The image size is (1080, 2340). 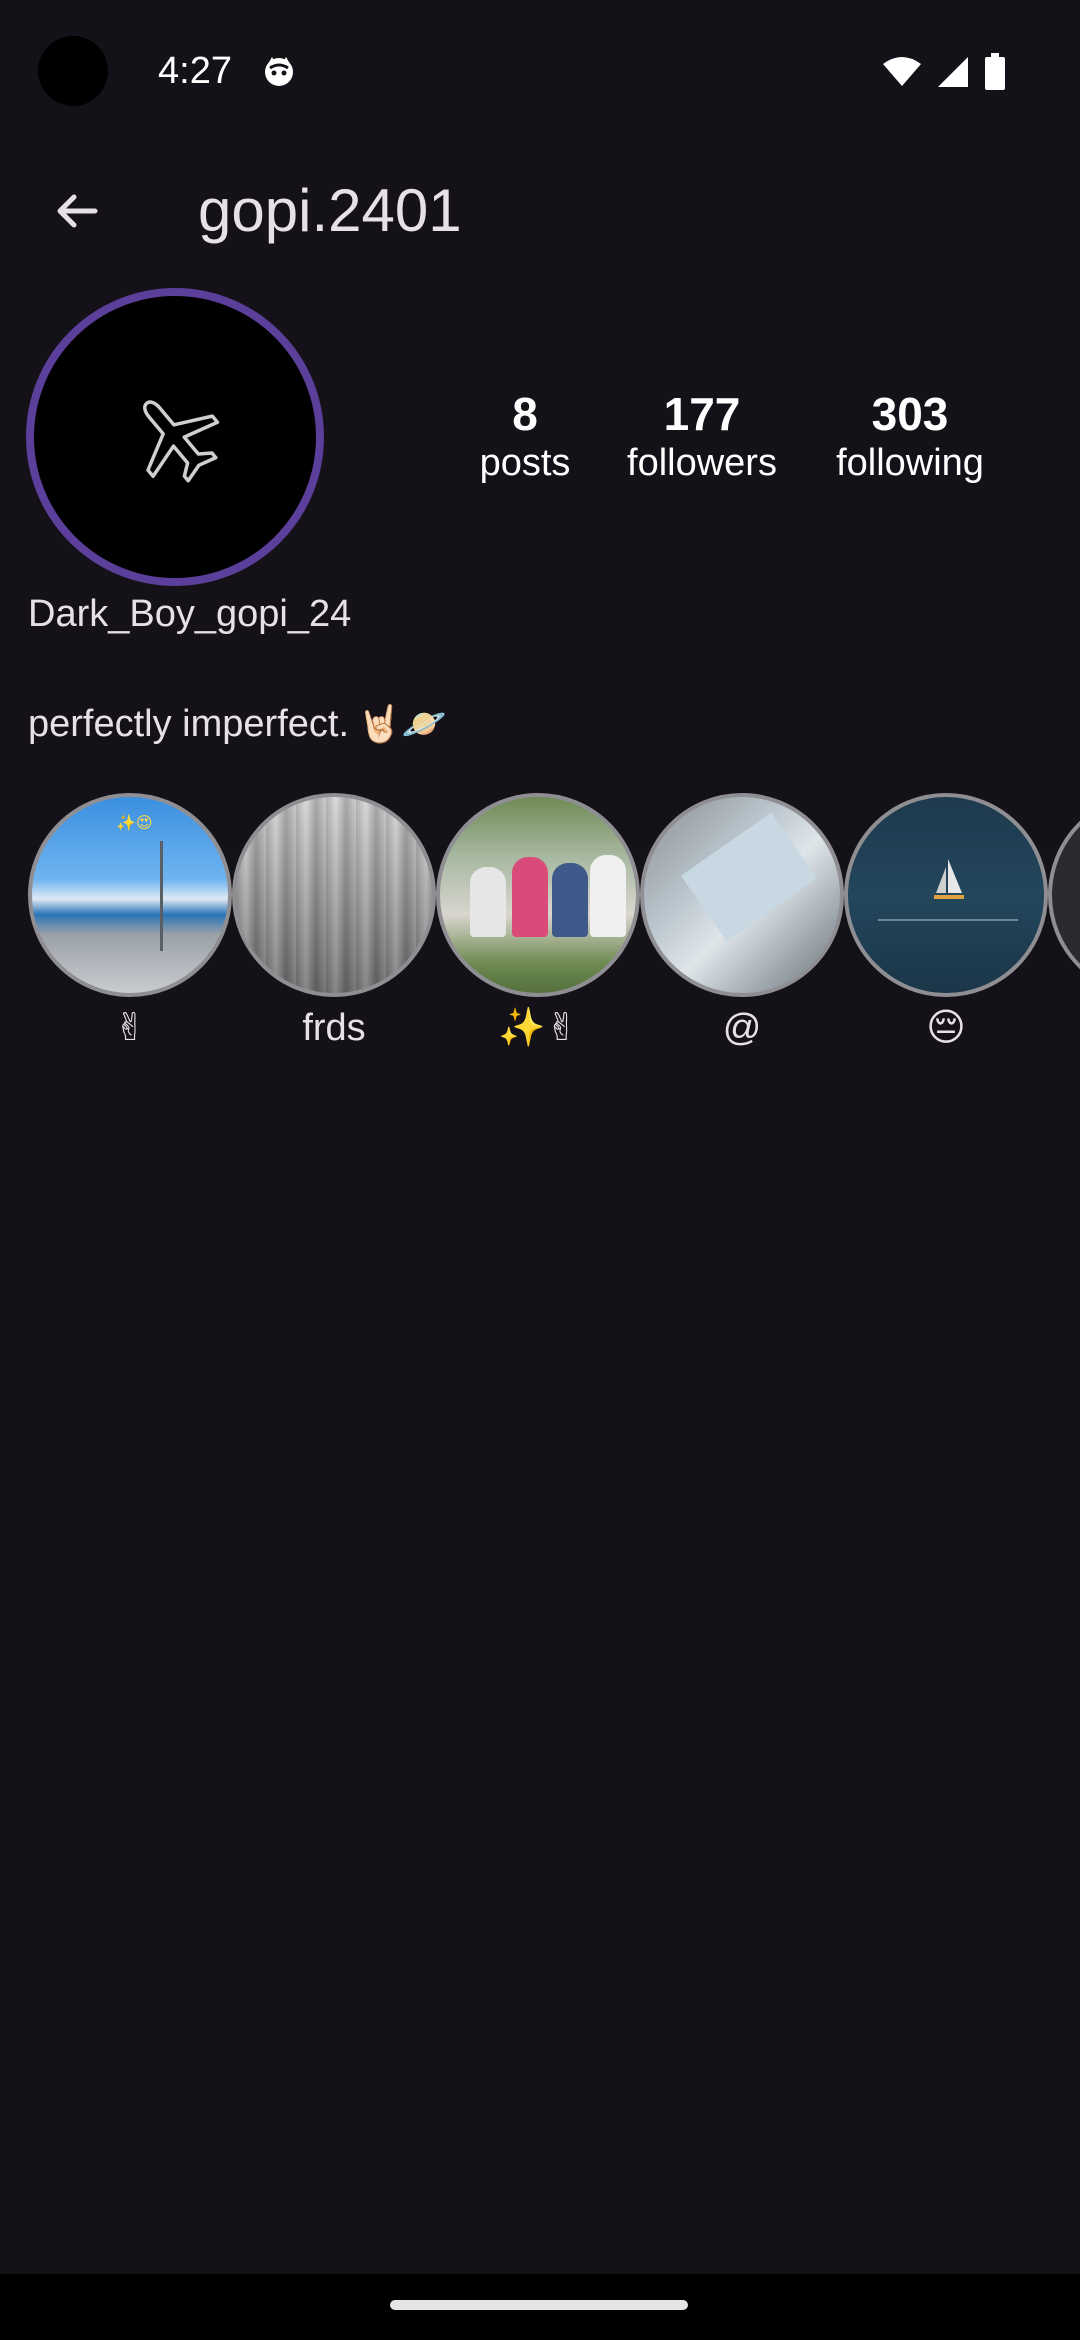 What do you see at coordinates (181, 441) in the screenshot?
I see `airplane-icon` at bounding box center [181, 441].